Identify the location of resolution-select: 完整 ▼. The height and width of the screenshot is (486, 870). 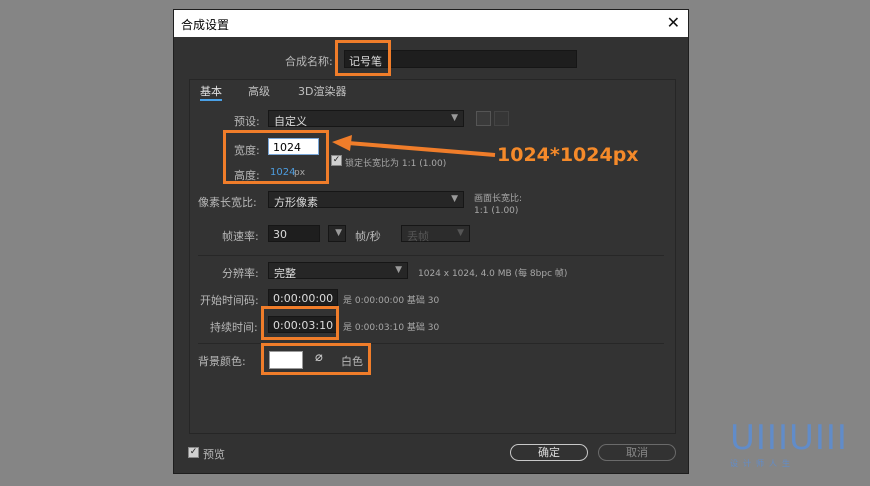
(338, 271).